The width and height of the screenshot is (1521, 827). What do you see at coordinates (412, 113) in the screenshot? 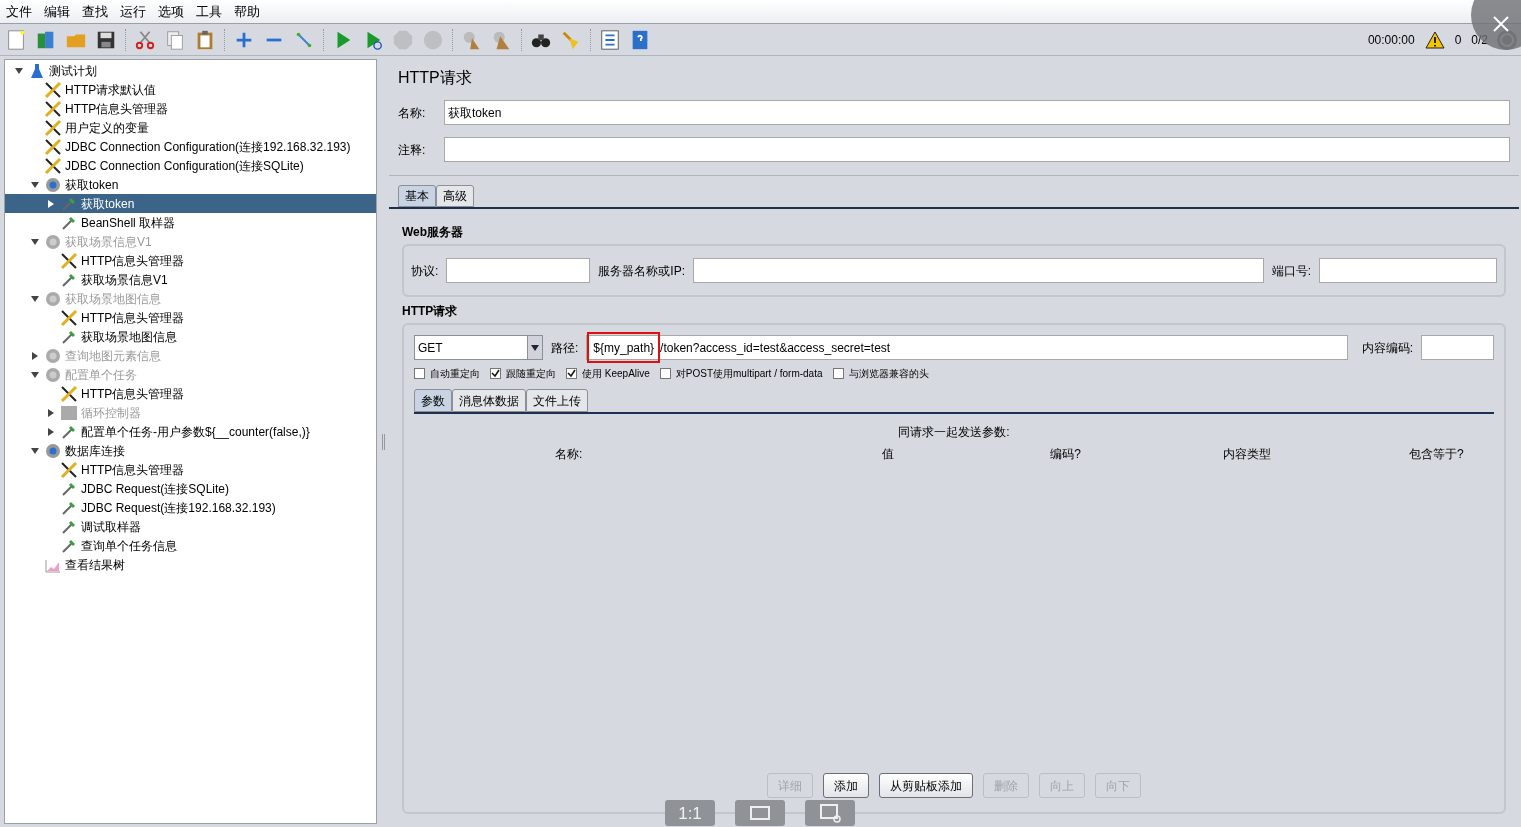
I see `field-label: 名称:` at bounding box center [412, 113].